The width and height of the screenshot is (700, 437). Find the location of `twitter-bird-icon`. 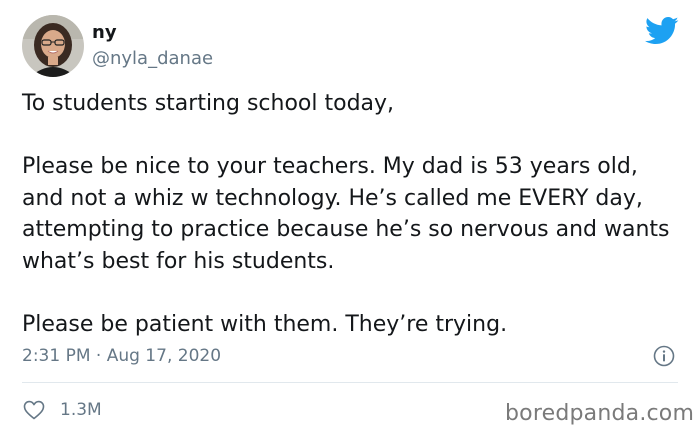

twitter-bird-icon is located at coordinates (662, 31).